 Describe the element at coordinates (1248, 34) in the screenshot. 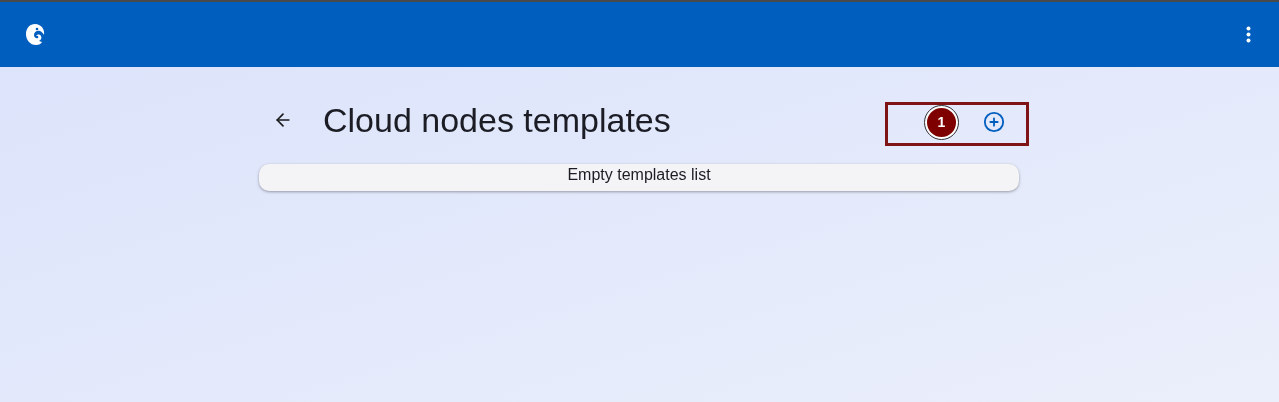

I see `more-vertical-icon` at that location.